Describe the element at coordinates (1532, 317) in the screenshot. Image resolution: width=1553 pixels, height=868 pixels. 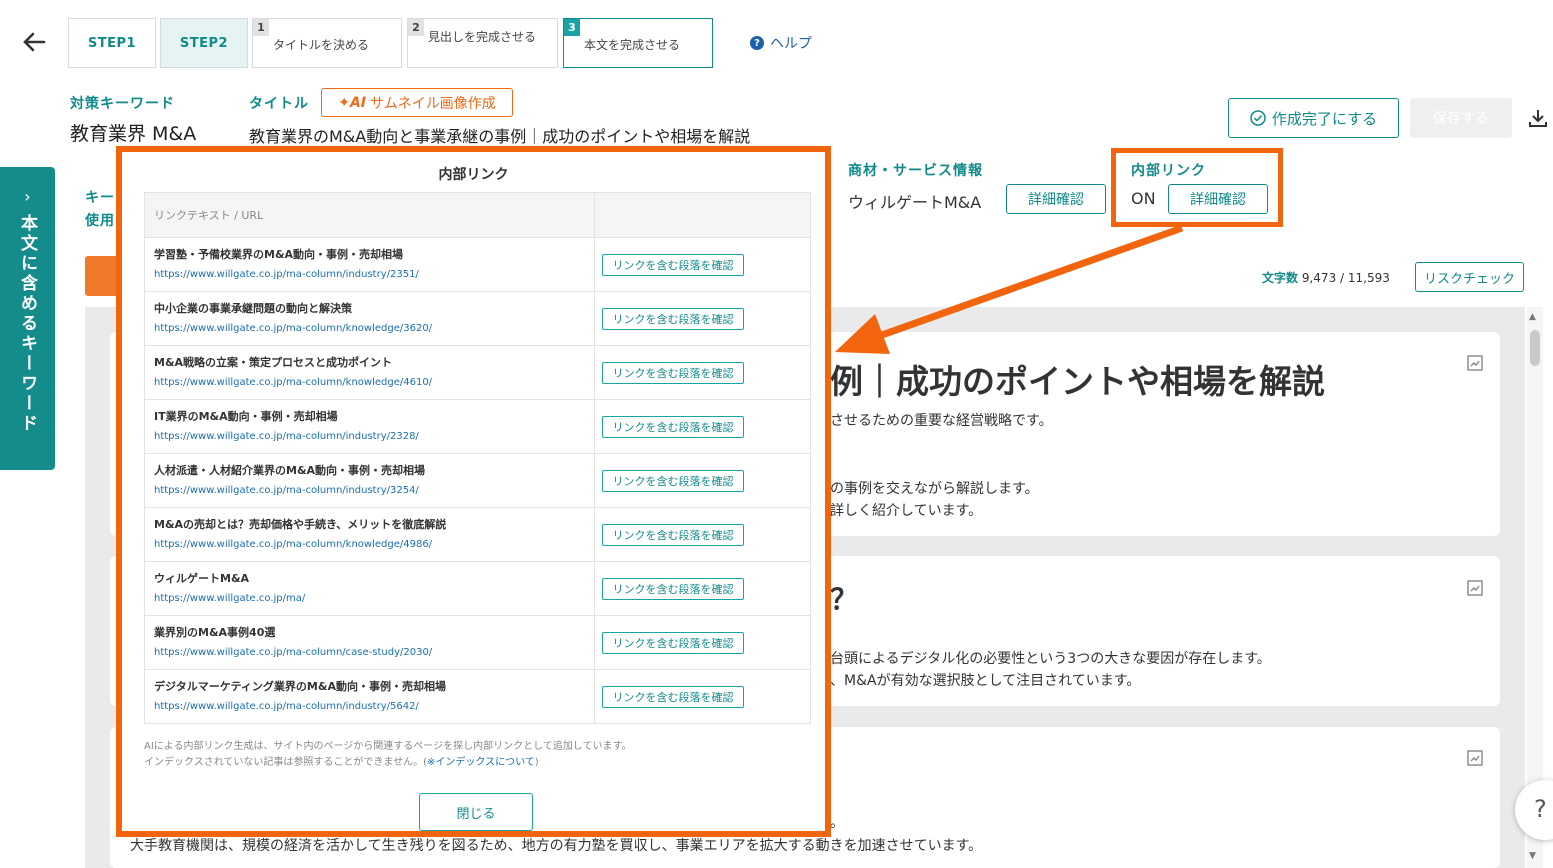
I see `scroll-up-icon: ▲` at that location.